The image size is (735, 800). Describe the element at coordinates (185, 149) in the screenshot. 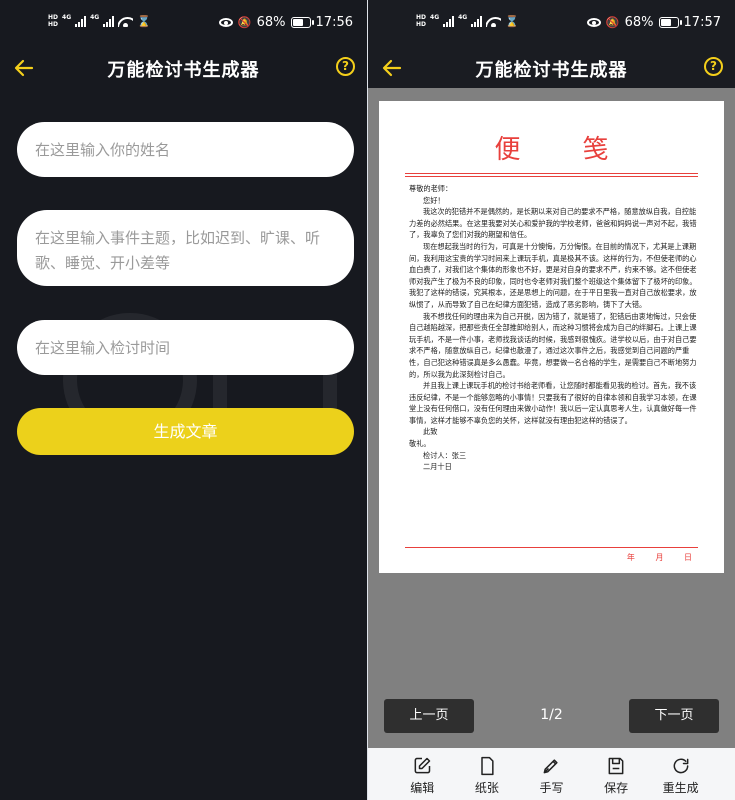

I see `name-input` at that location.